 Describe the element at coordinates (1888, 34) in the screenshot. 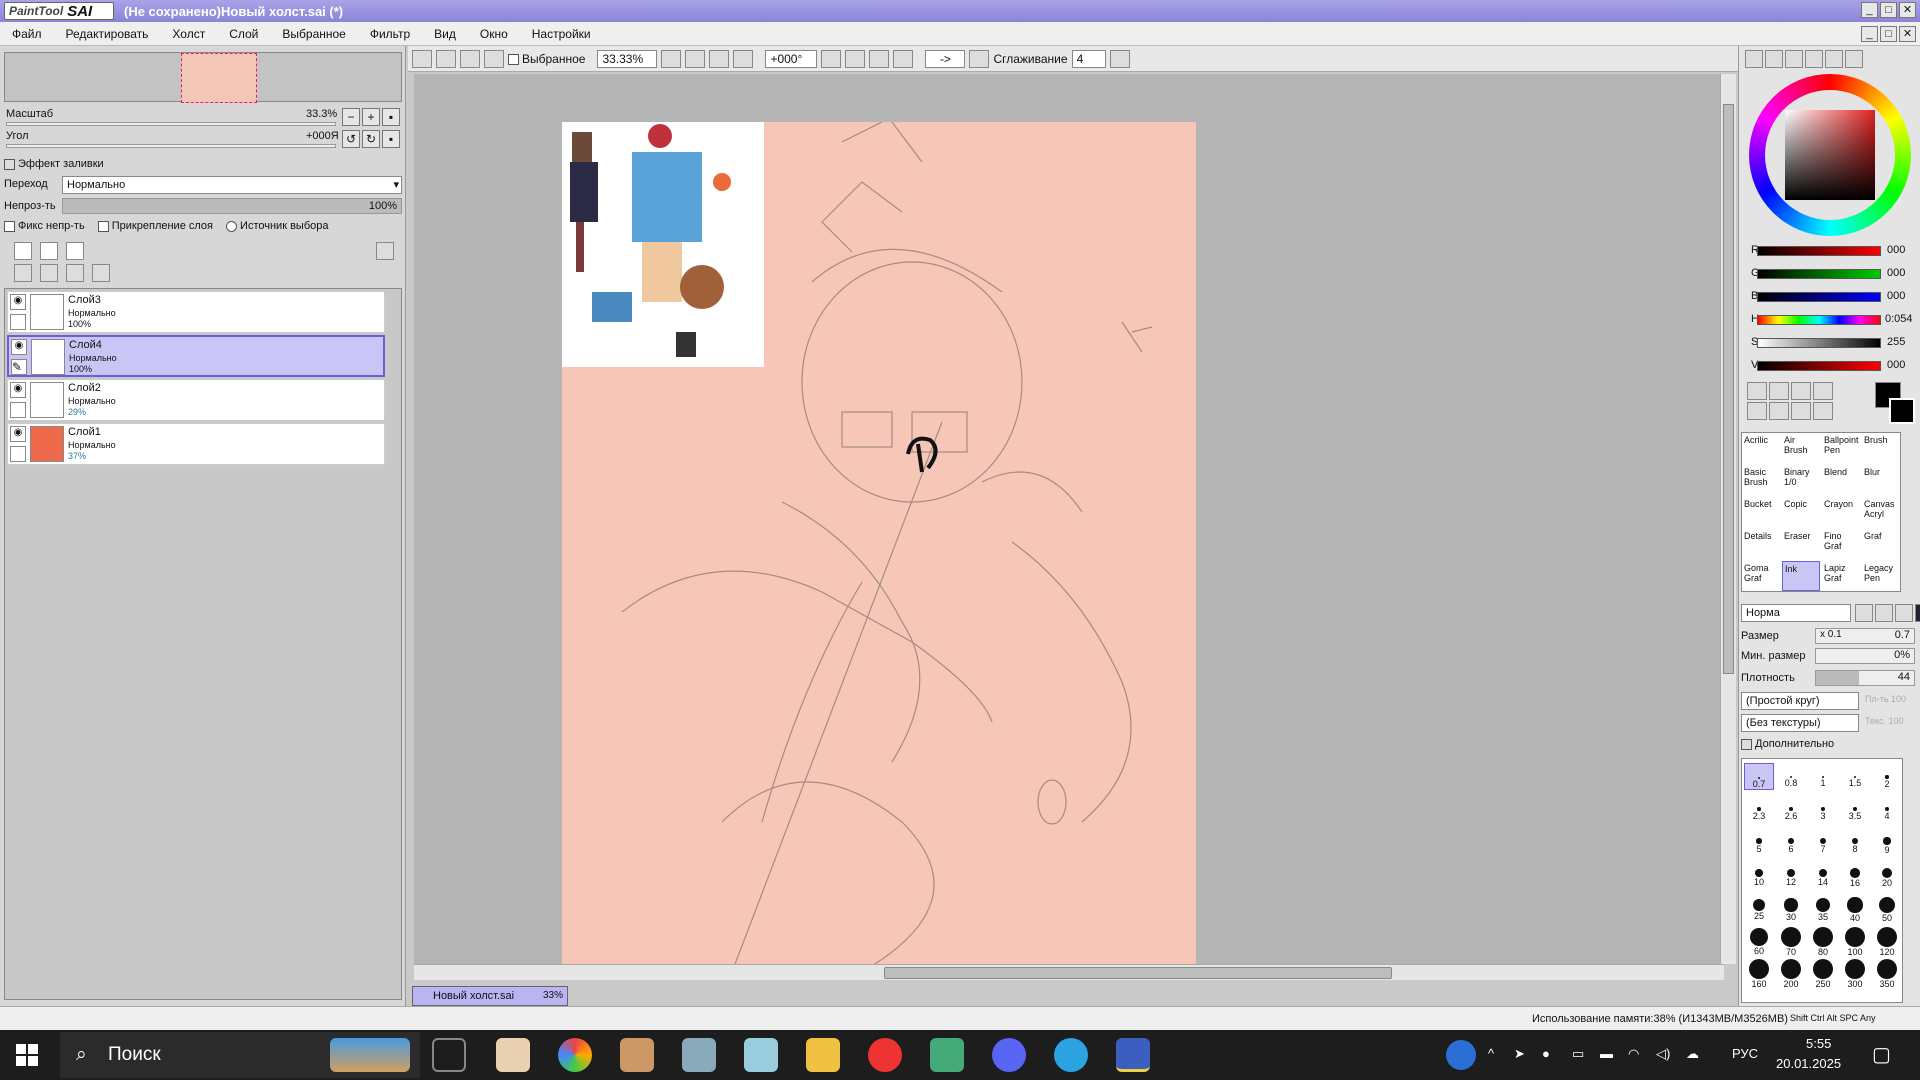

I see `doc-restore-button: □` at that location.